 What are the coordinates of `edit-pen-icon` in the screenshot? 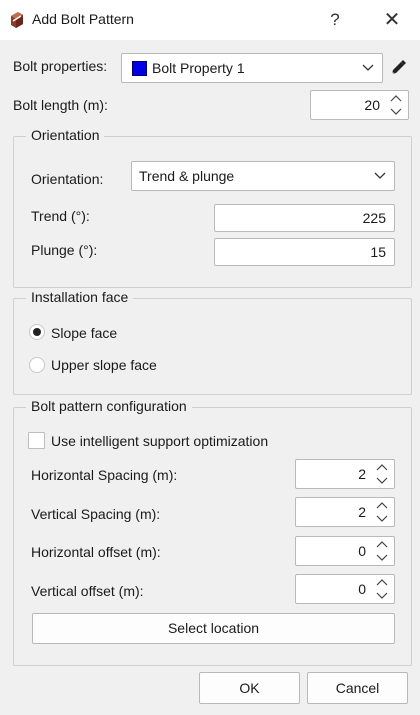 It's located at (398, 68).